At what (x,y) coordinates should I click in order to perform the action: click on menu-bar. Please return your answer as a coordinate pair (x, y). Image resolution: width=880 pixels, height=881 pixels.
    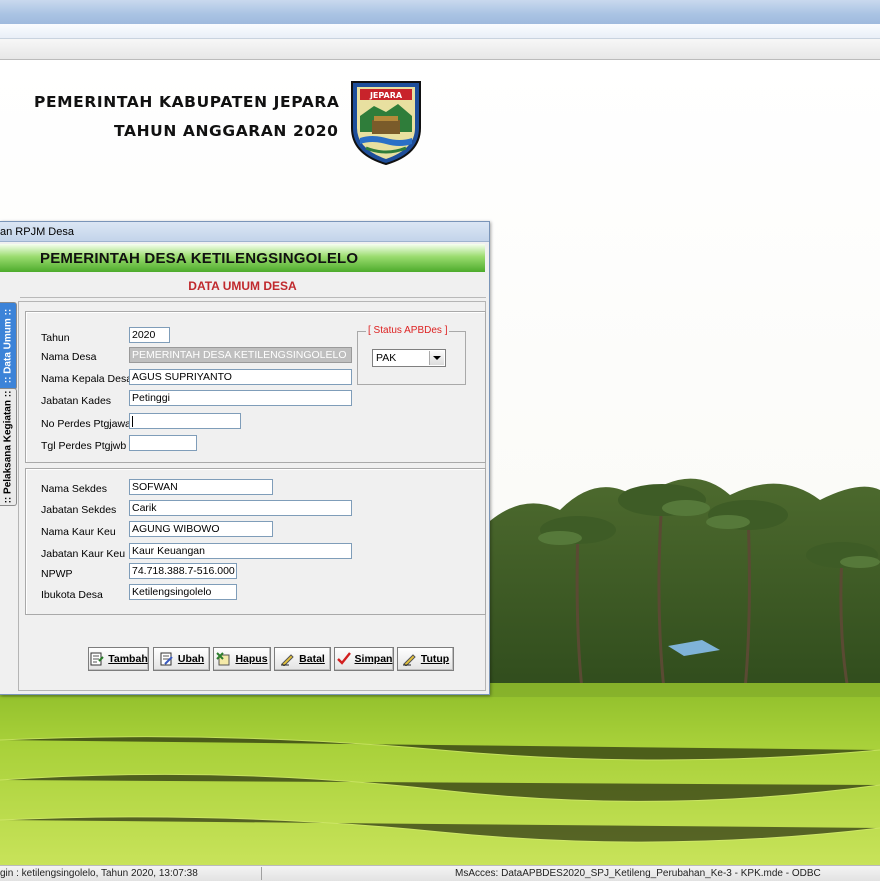
    Looking at the image, I should click on (440, 31).